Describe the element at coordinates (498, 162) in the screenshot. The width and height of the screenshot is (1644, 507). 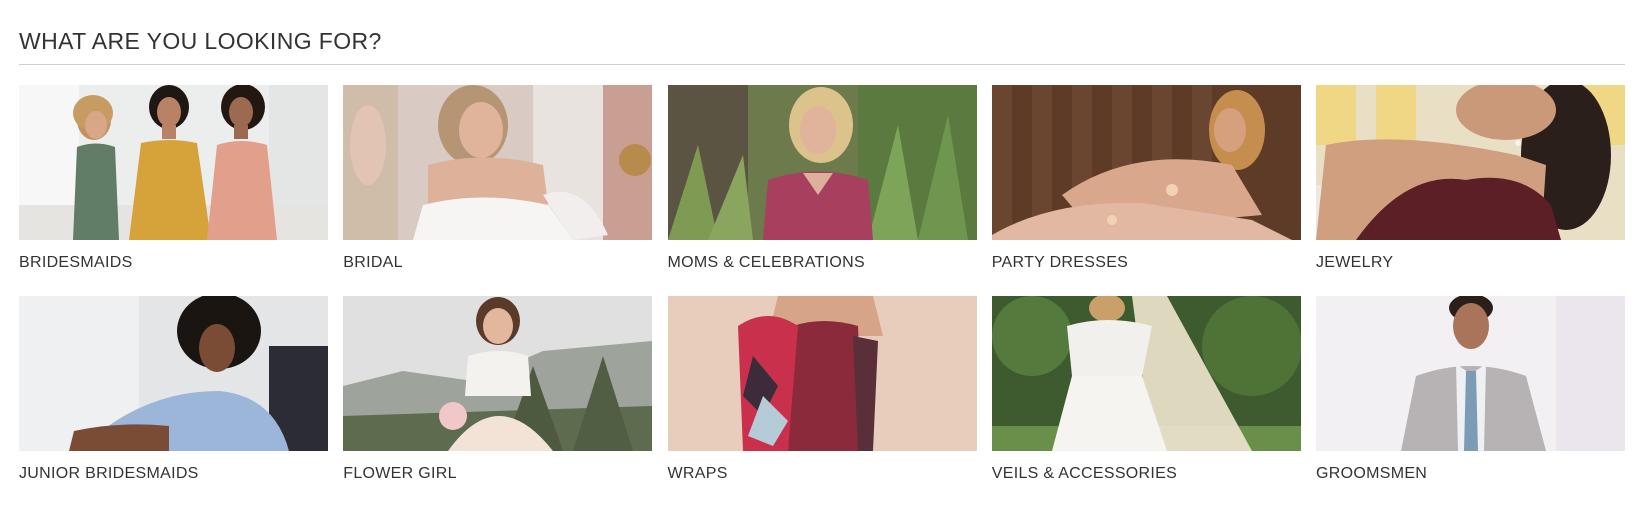
I see `bride-in-strapless-gown-photo` at that location.